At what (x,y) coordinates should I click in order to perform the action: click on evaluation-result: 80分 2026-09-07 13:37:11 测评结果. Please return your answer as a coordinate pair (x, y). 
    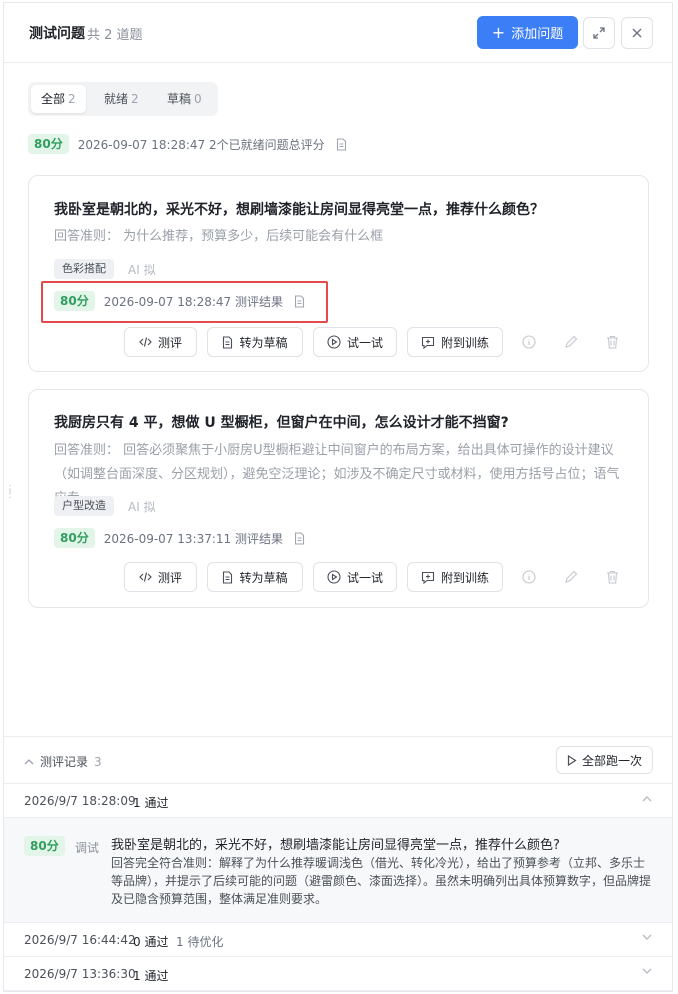
    Looking at the image, I should click on (179, 538).